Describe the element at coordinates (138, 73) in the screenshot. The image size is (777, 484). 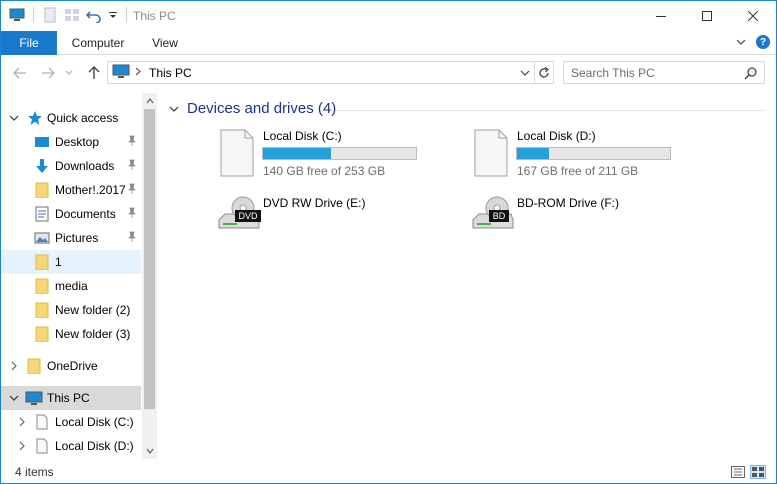
I see `breadcrumb-separator-icon` at that location.